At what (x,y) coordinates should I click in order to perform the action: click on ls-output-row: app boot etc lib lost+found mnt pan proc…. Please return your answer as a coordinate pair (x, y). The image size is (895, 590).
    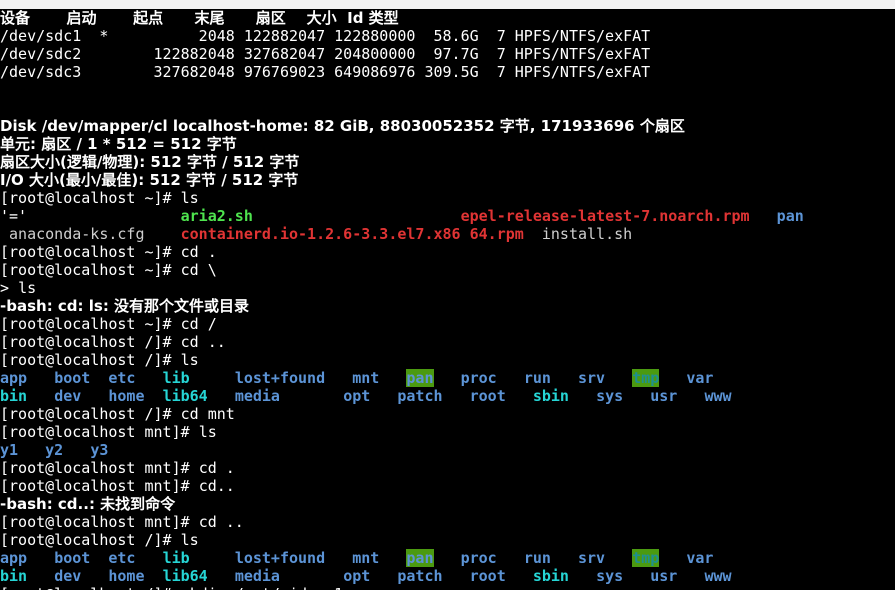
    Looking at the image, I should click on (447, 378).